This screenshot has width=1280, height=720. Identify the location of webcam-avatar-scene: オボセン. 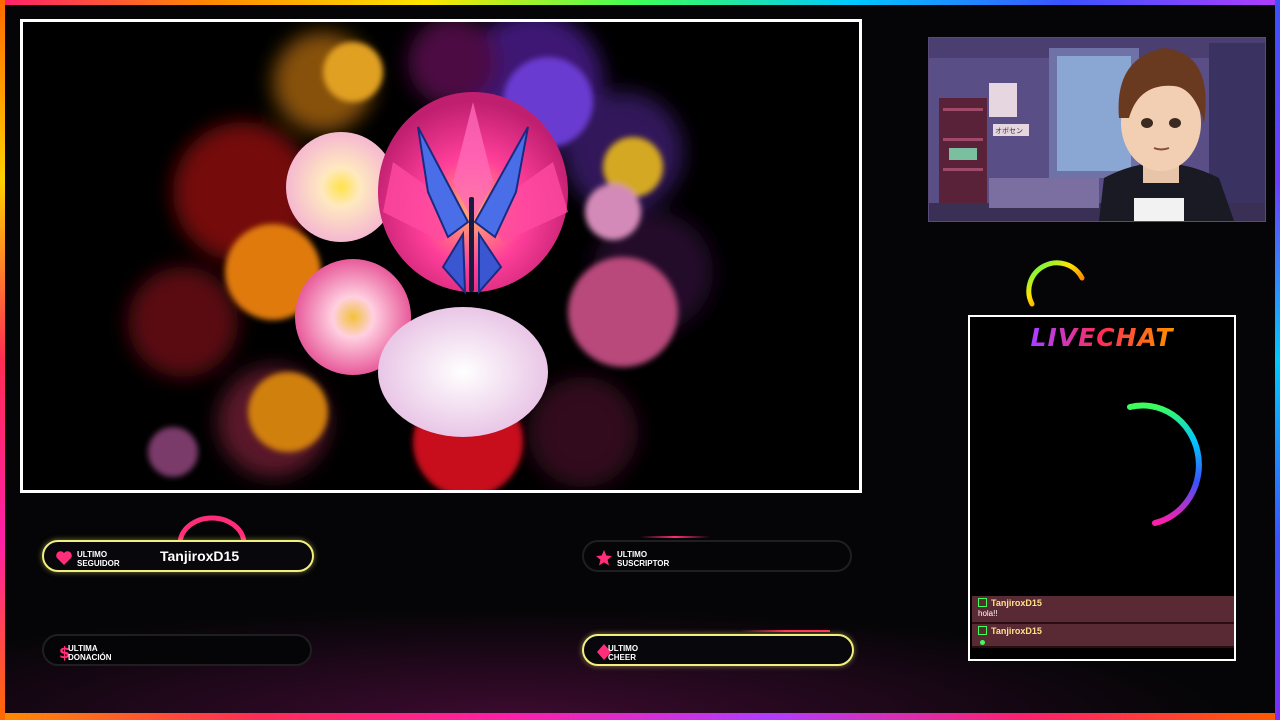
(1097, 129).